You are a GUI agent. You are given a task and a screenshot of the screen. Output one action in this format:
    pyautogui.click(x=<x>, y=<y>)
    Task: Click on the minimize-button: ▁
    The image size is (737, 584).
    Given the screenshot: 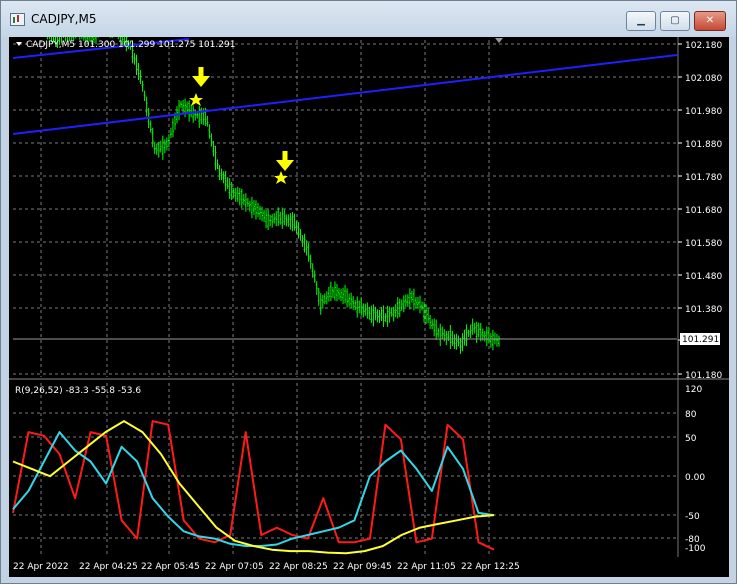 What is the action you would take?
    pyautogui.click(x=641, y=21)
    